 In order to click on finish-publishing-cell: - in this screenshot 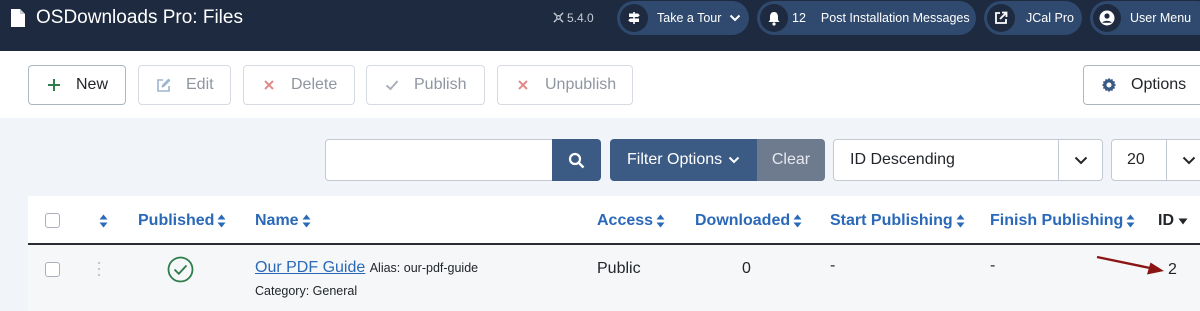, I will do `click(993, 265)`.